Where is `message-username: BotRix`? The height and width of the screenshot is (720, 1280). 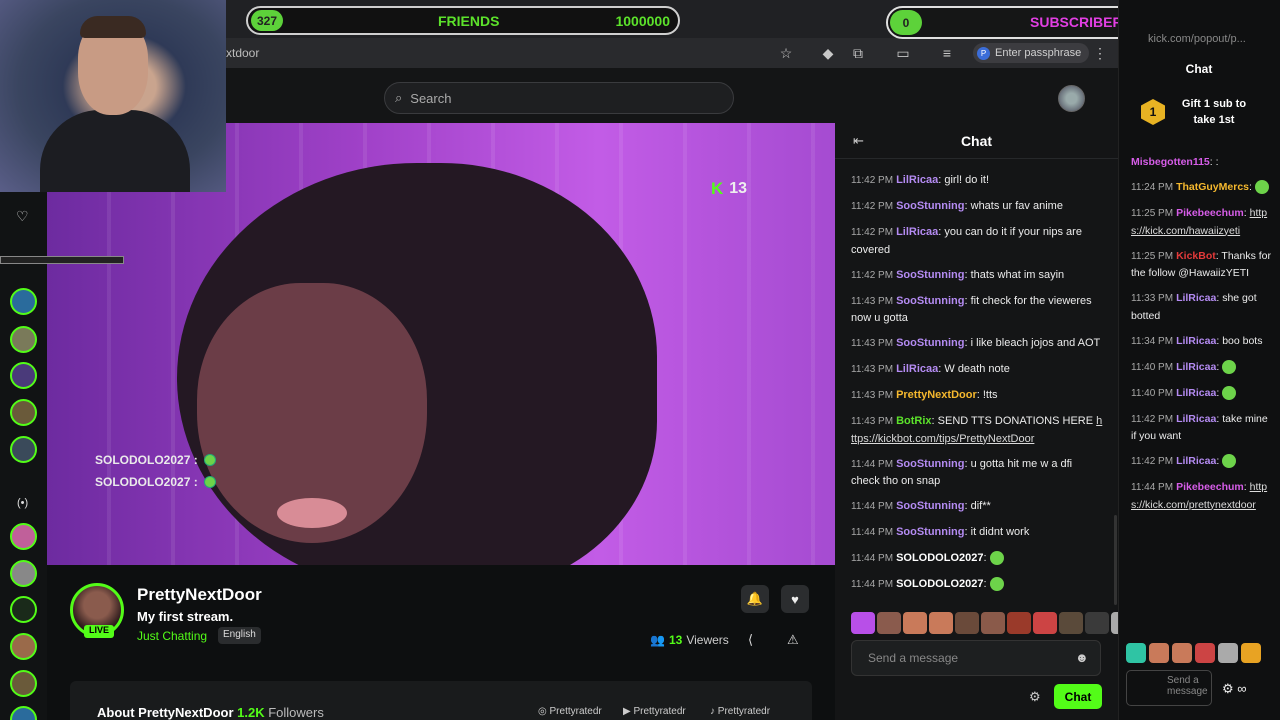
message-username: BotRix is located at coordinates (913, 421).